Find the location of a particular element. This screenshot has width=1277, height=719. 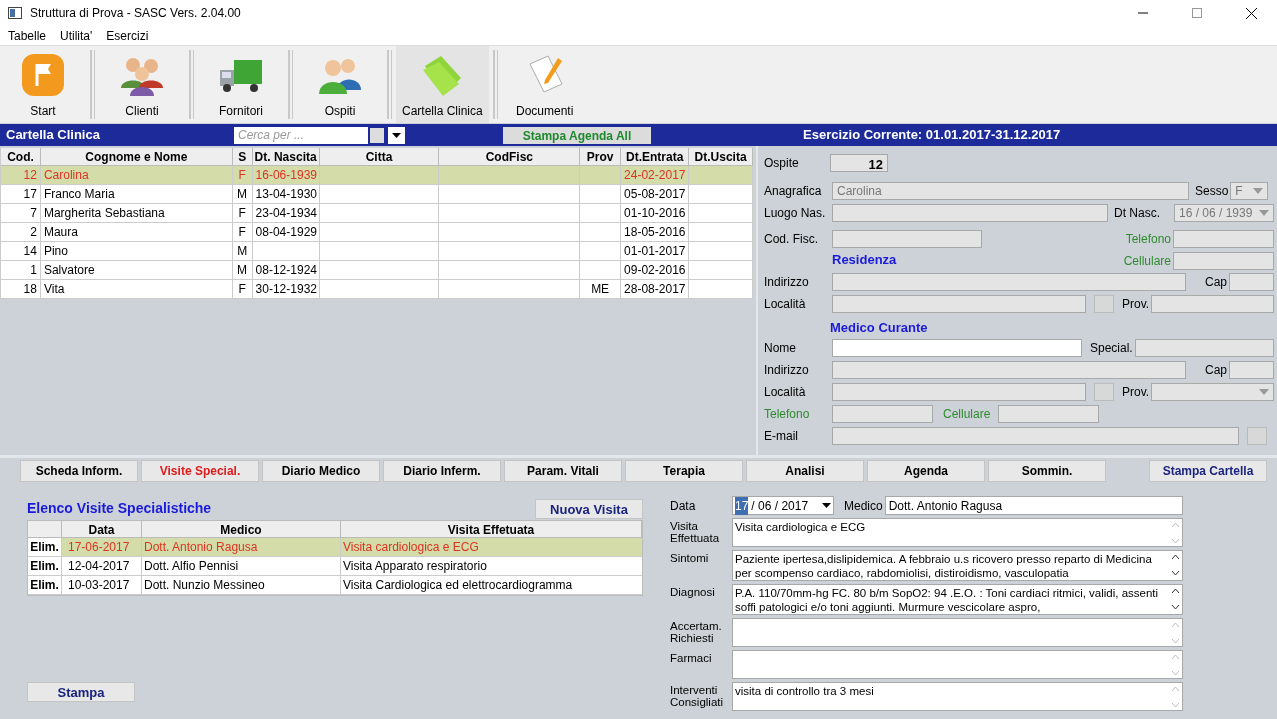

menu-item: Esercizi is located at coordinates (127, 35).